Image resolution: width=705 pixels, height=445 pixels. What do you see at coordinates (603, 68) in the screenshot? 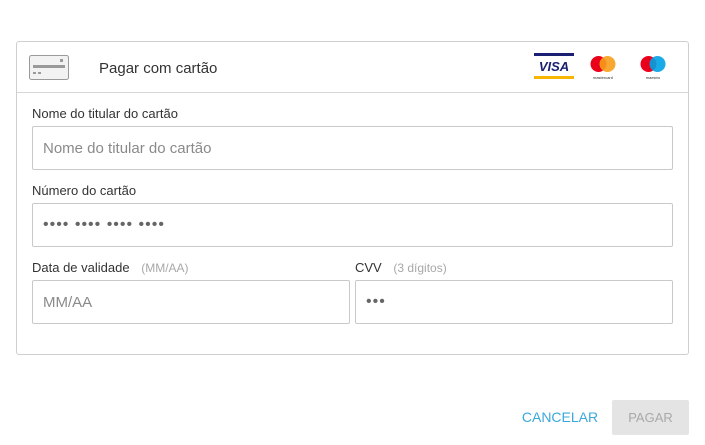
I see `mastercard-logo-icon: mastercard` at bounding box center [603, 68].